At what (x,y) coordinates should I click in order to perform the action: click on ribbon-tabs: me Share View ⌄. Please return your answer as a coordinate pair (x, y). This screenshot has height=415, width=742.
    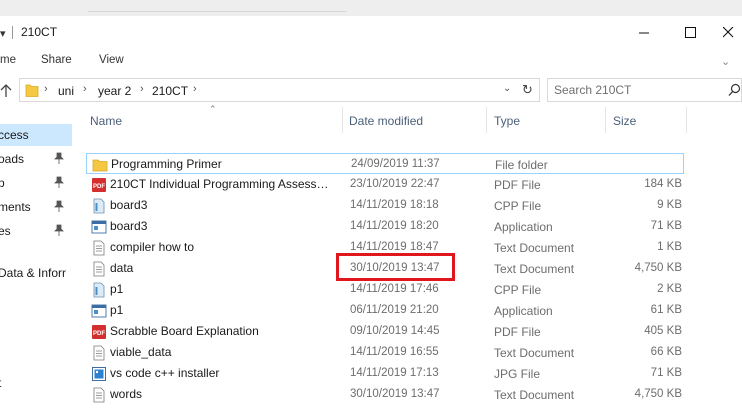
    Looking at the image, I should click on (371, 62).